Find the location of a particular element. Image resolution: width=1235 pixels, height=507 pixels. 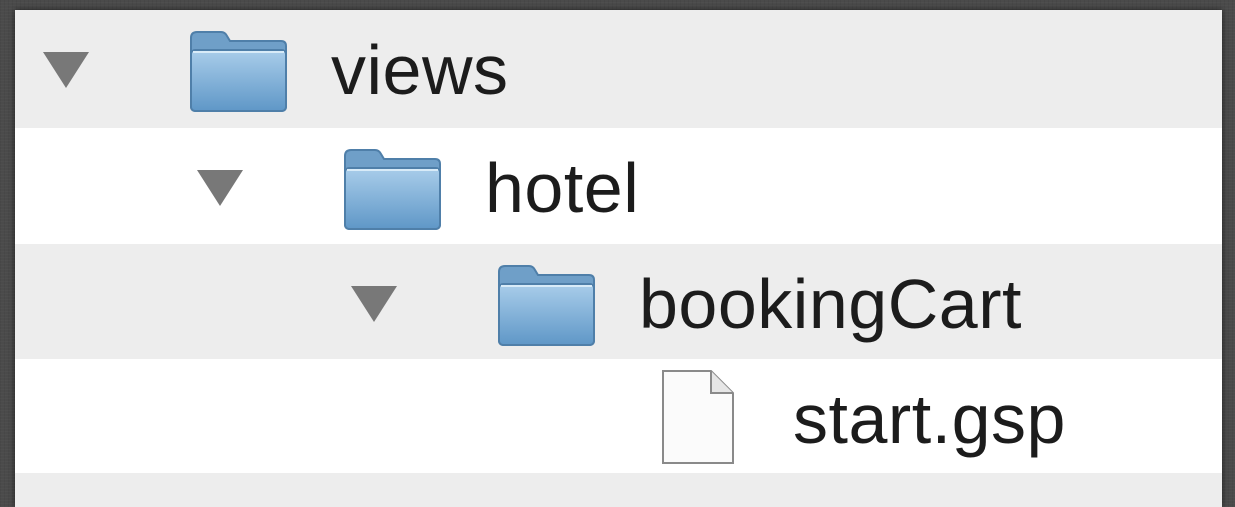

tree-item-label: hotel is located at coordinates (562, 188).